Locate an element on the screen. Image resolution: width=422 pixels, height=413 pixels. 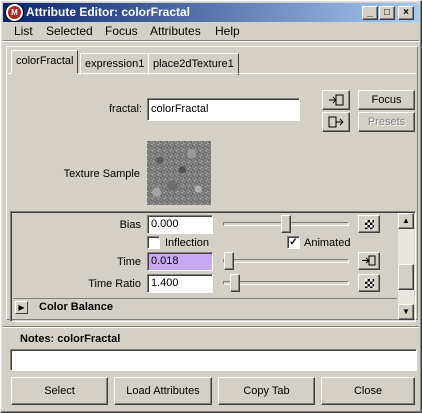
select-button-label: Select is located at coordinates (59, 391).